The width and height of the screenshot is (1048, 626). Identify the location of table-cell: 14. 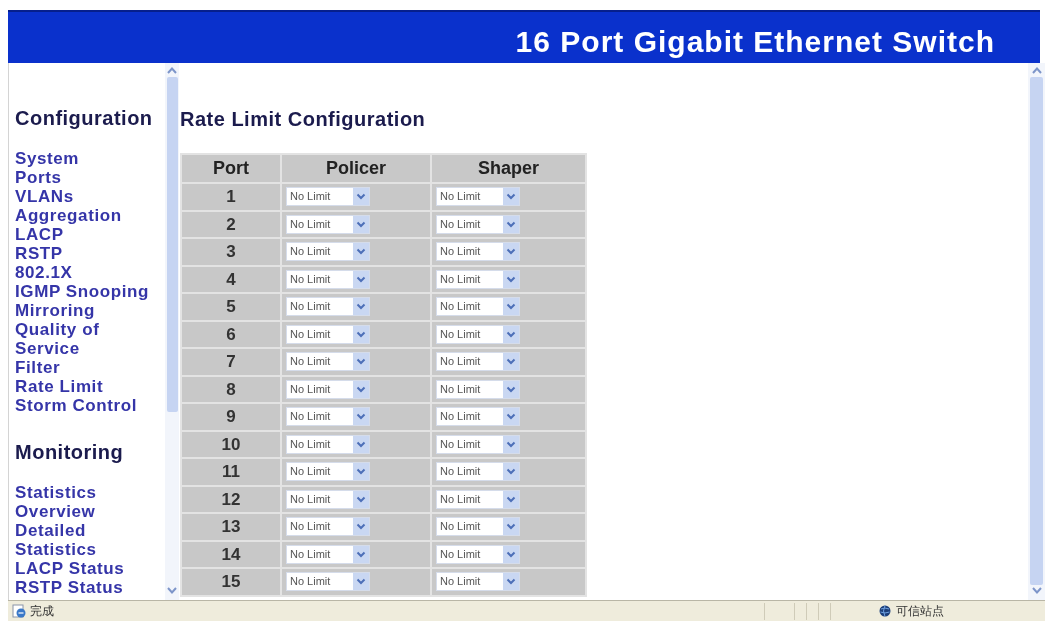
(231, 554).